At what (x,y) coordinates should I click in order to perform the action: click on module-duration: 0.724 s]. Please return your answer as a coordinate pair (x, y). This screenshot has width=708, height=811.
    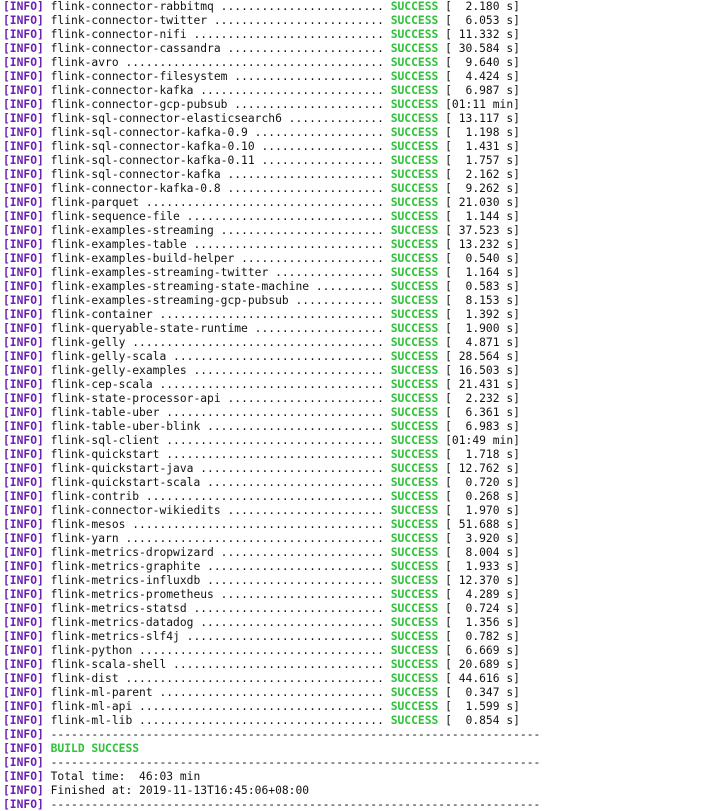
    Looking at the image, I should click on (485, 608).